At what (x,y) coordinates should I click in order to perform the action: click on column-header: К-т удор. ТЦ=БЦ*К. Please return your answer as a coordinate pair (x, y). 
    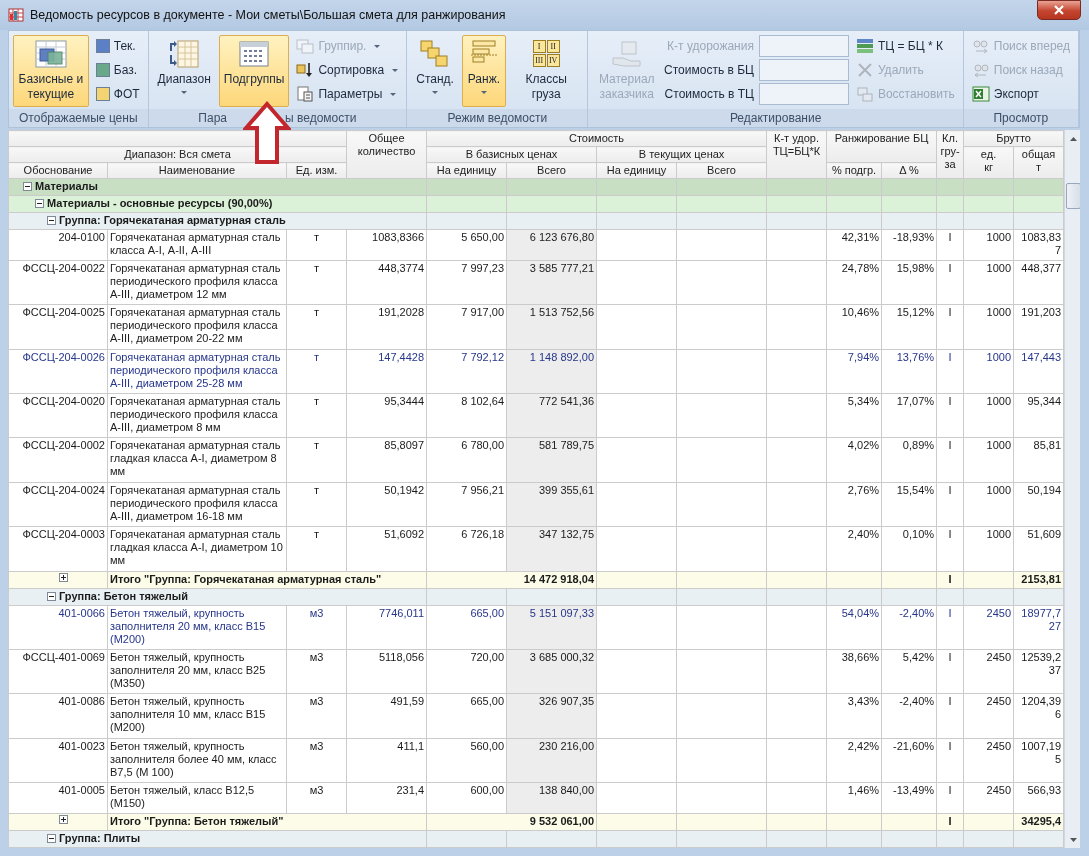
    Looking at the image, I should click on (796, 154).